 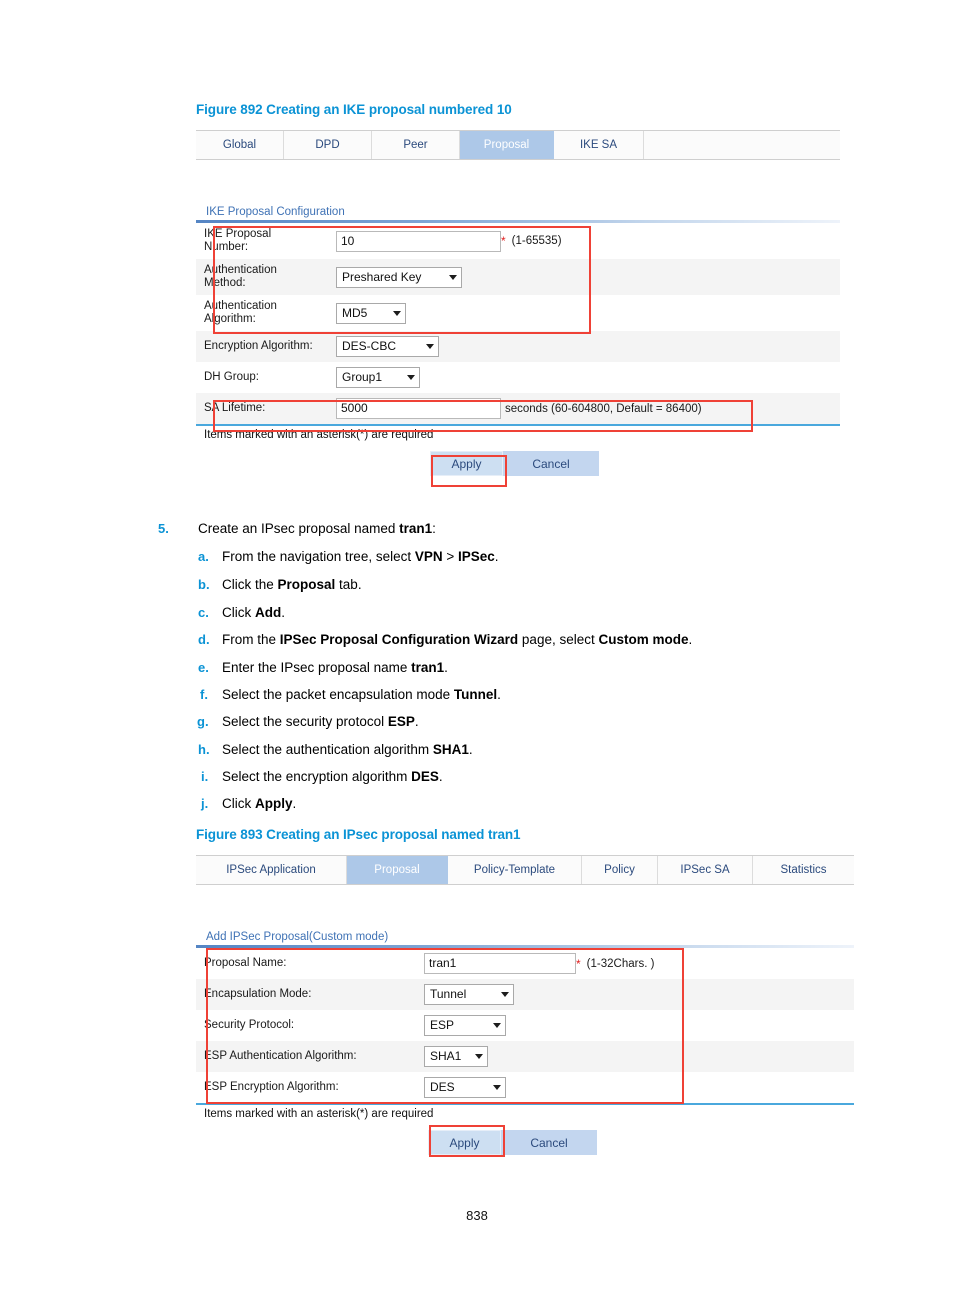 I want to click on form-row: Encryption Algorithm: DES-CBC, so click(x=518, y=346).